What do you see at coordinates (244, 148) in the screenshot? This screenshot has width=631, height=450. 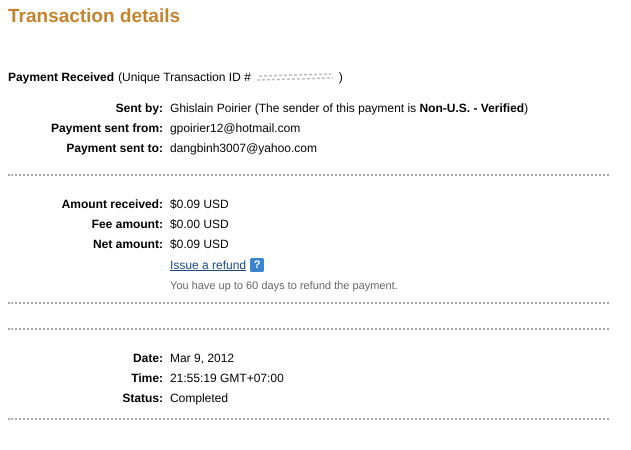 I see `field-value: dangbinh3007@yahoo.com` at bounding box center [244, 148].